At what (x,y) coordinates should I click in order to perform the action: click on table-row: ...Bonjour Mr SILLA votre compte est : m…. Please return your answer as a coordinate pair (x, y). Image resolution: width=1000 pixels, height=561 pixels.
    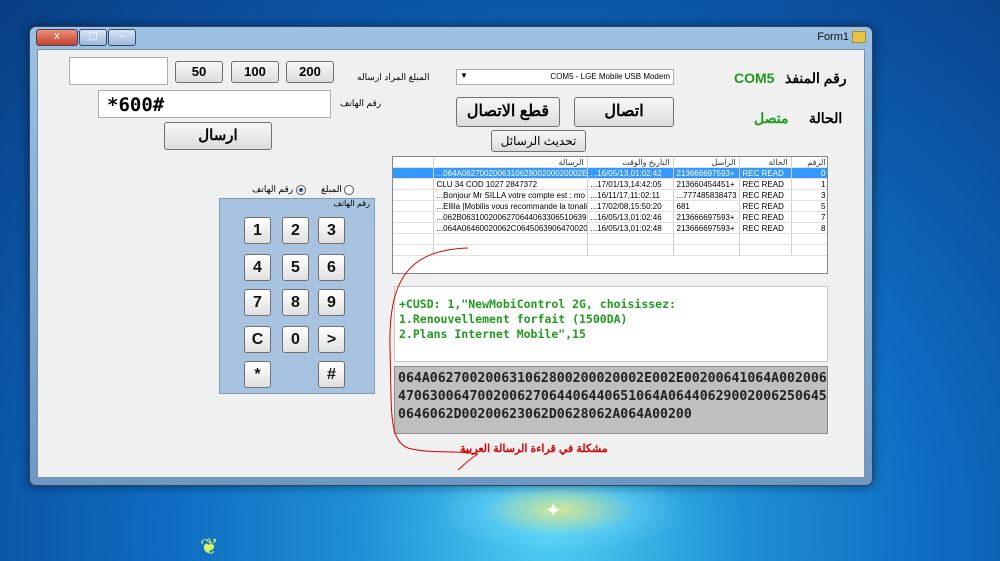
    Looking at the image, I should click on (610, 195).